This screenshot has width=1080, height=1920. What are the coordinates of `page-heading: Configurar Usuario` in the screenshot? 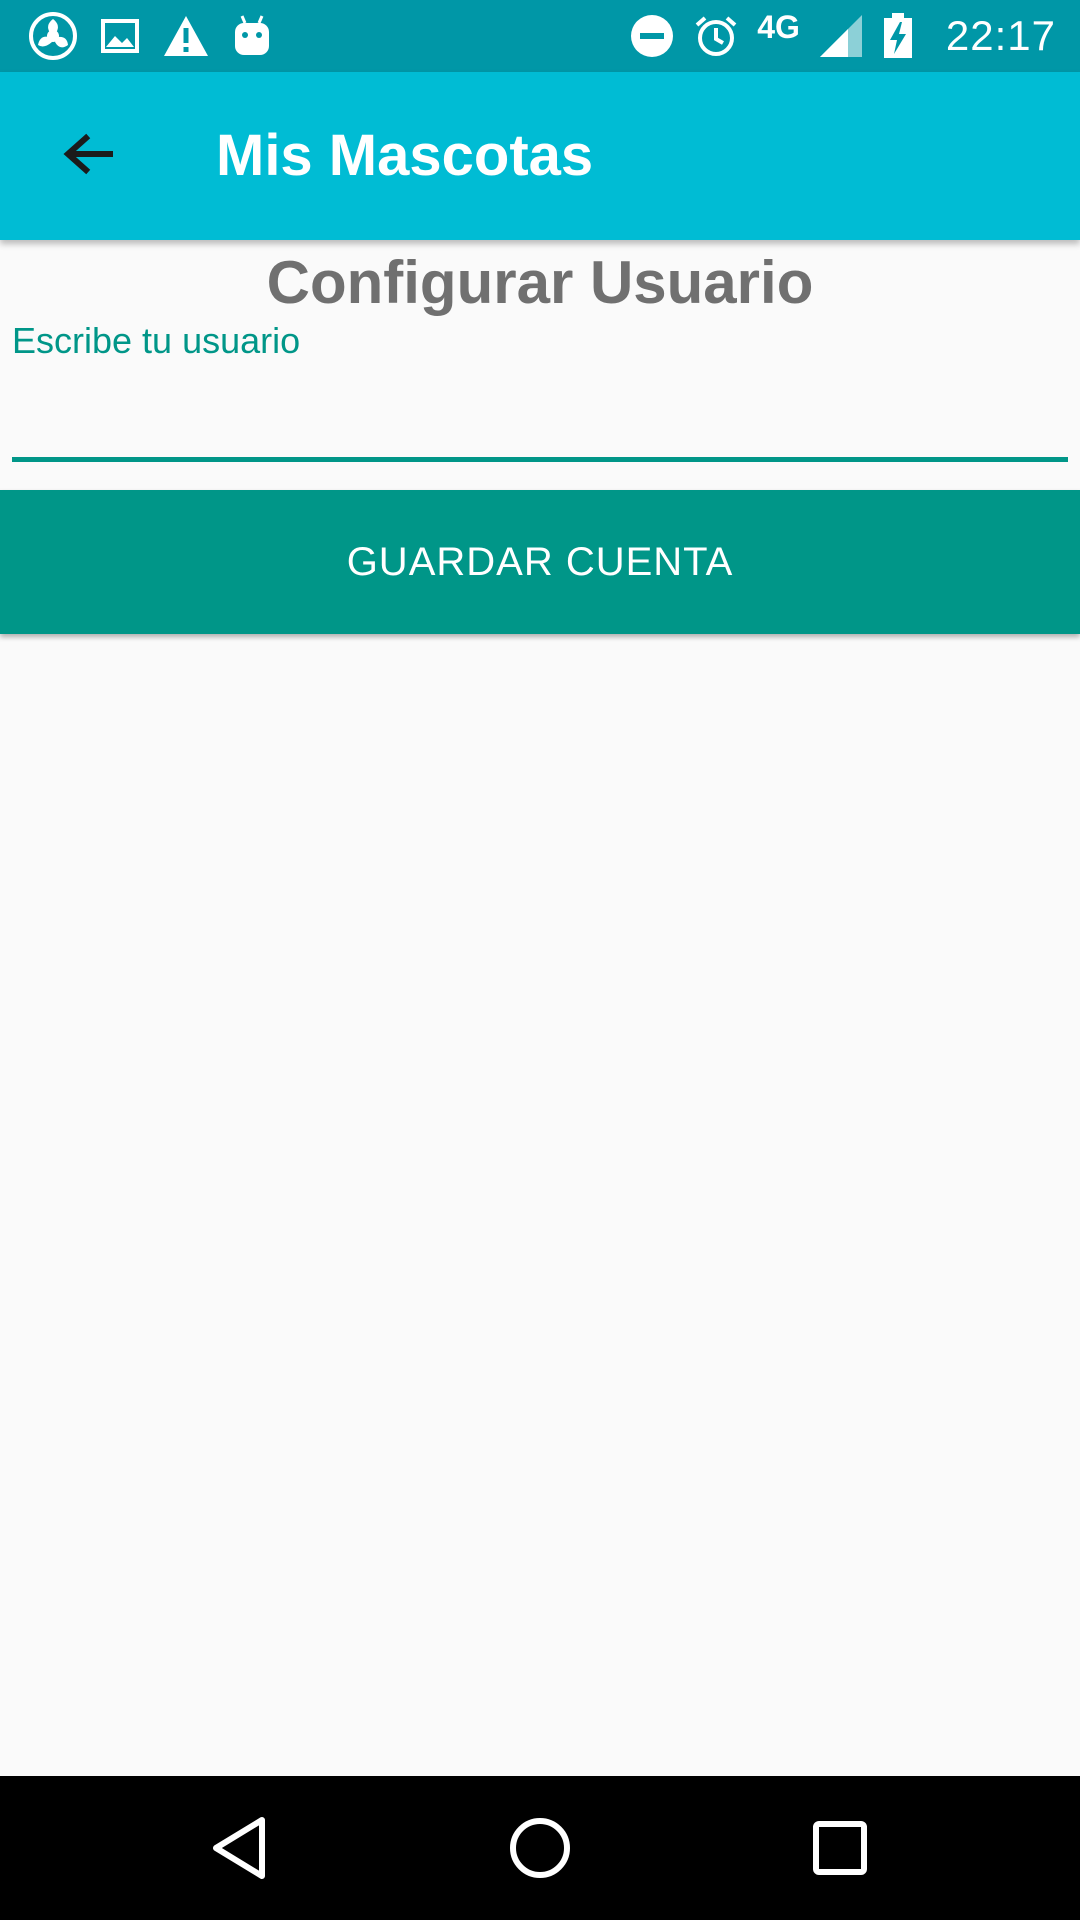 It's located at (540, 282).